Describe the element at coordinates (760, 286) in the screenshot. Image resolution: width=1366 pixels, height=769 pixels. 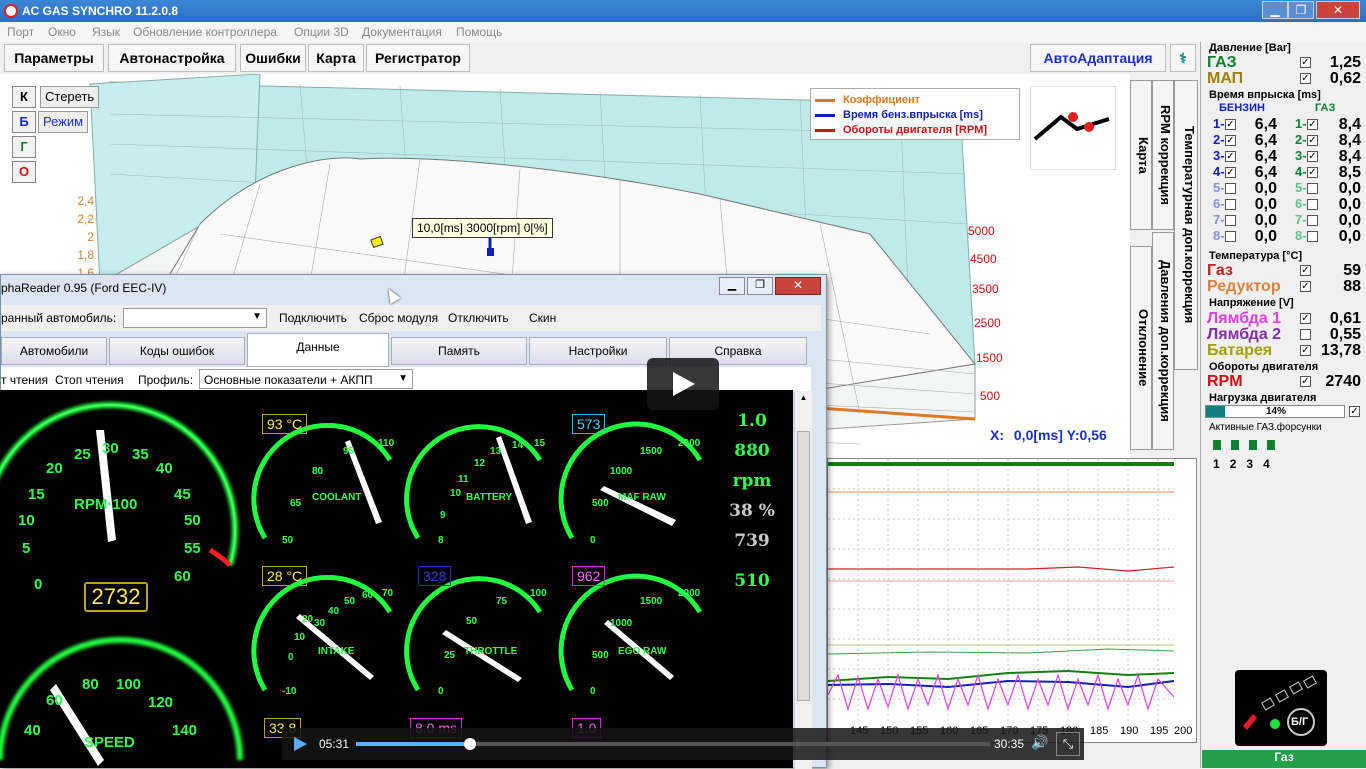
I see `alpha-maximize-button: ❐` at that location.